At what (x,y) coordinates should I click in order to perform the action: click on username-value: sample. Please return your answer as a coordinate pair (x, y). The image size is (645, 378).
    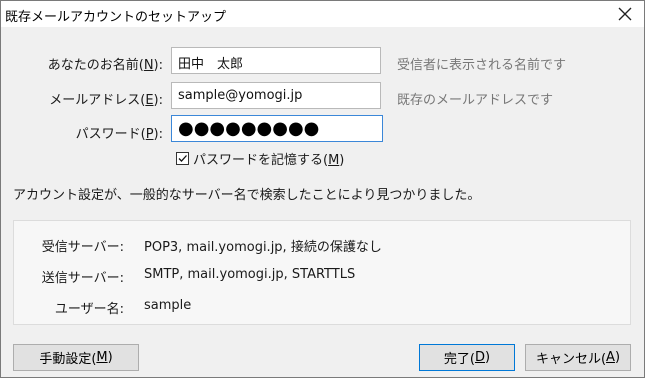
    Looking at the image, I should click on (168, 305).